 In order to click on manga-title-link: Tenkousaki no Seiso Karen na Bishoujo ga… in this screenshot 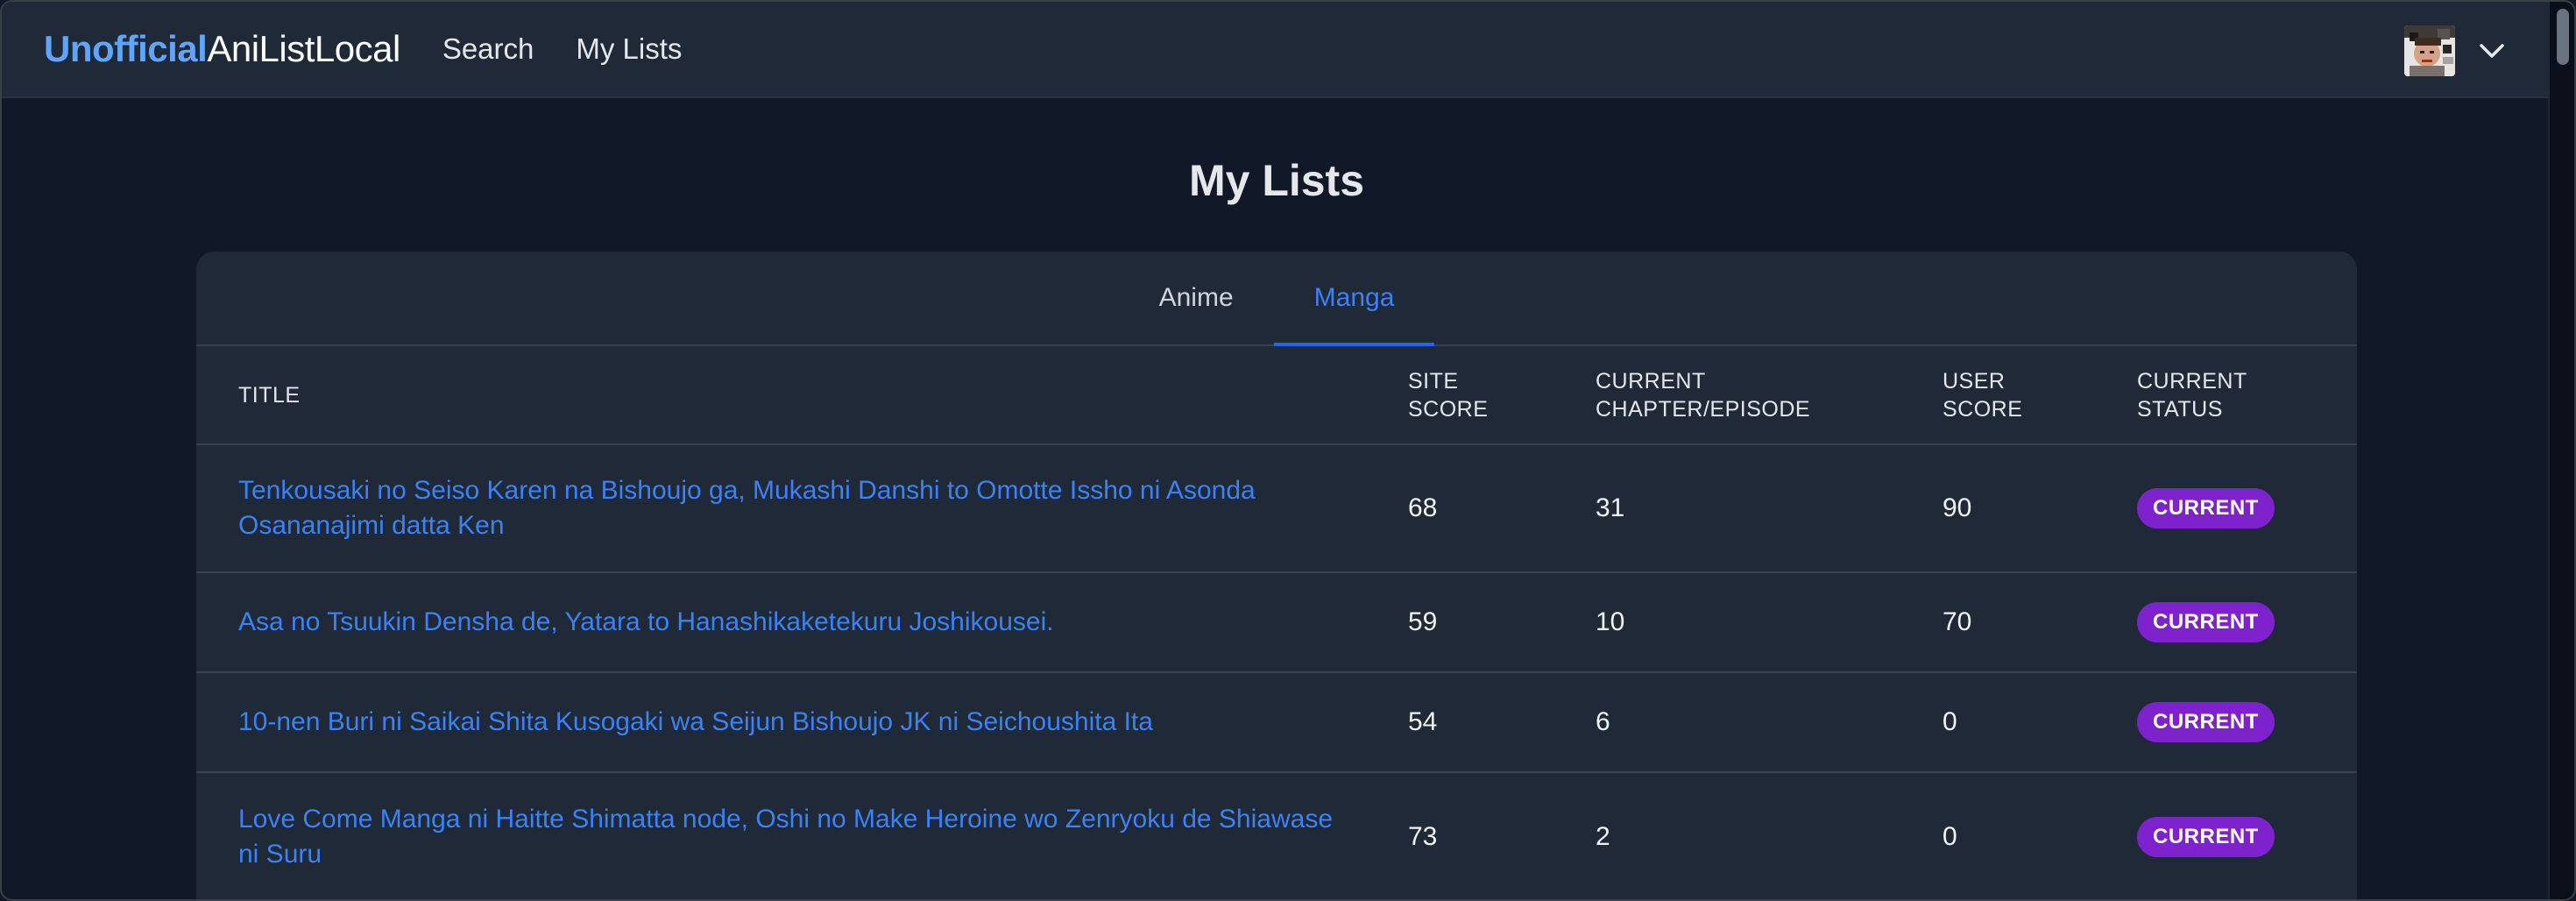, I will do `click(747, 508)`.